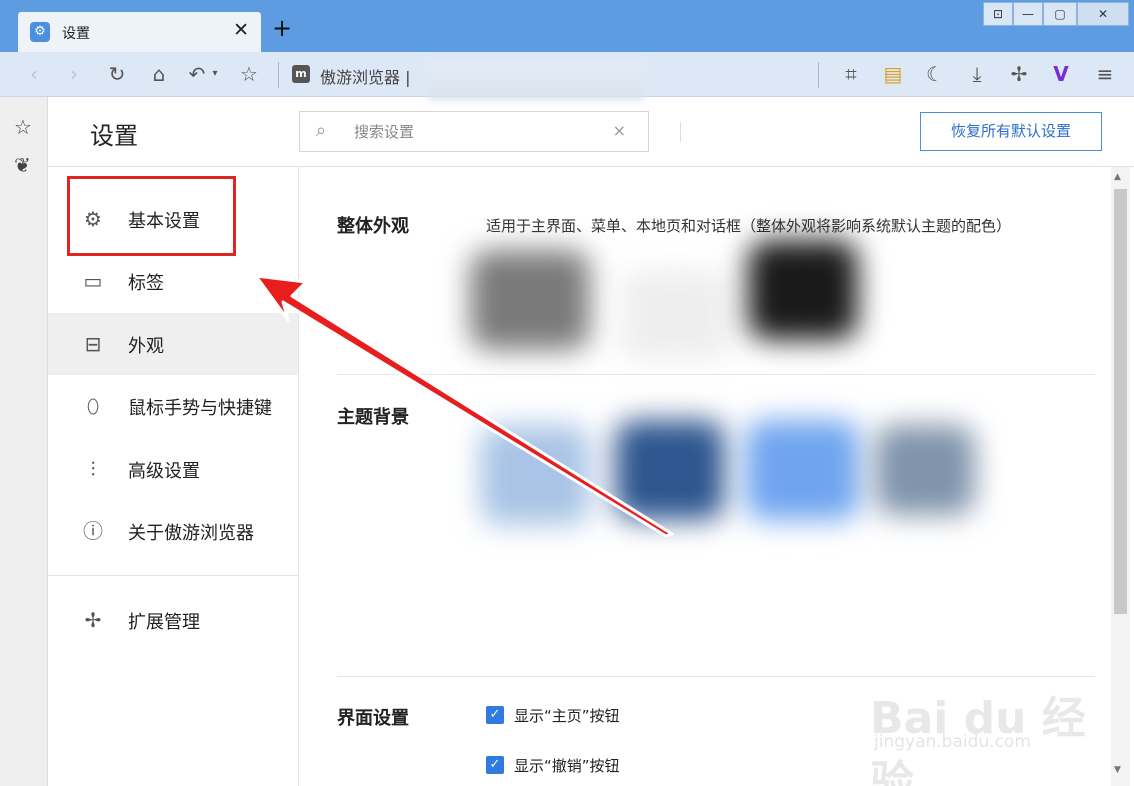 This screenshot has width=1134, height=786. Describe the element at coordinates (567, 766) in the screenshot. I see `option-label: 显示“撤销”按钮` at that location.